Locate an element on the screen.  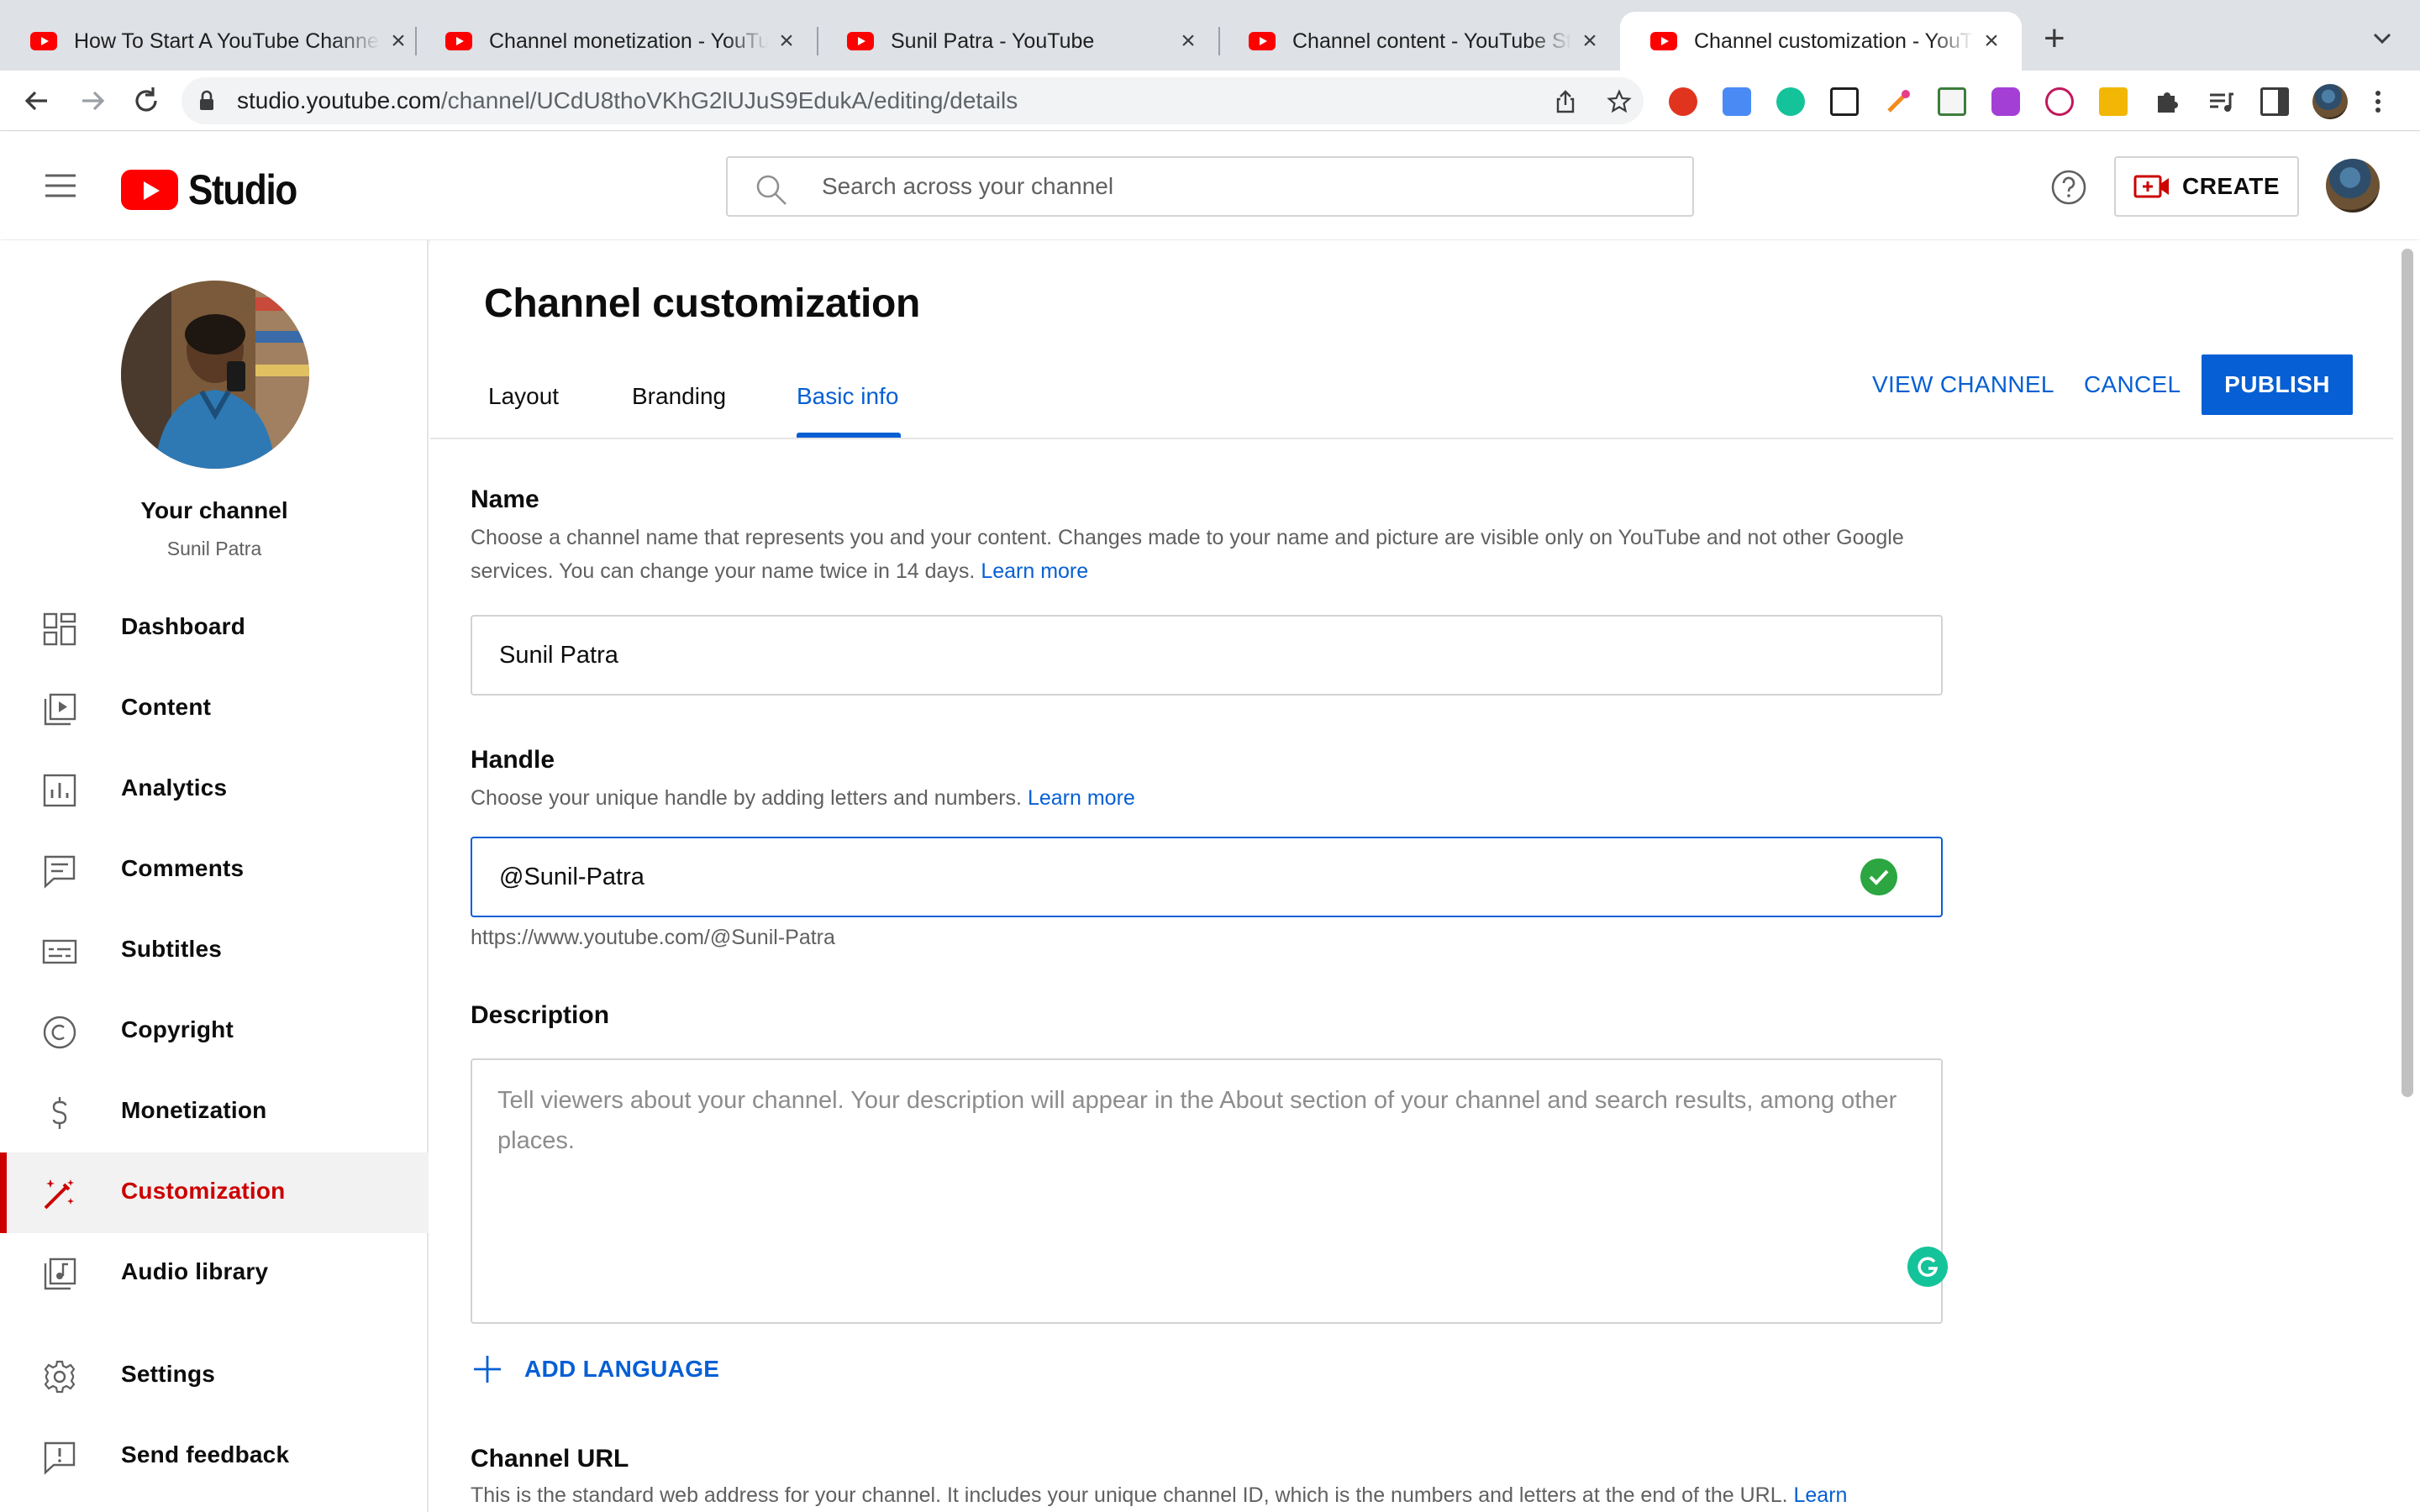
profile-avatar is located at coordinates (2330, 101).